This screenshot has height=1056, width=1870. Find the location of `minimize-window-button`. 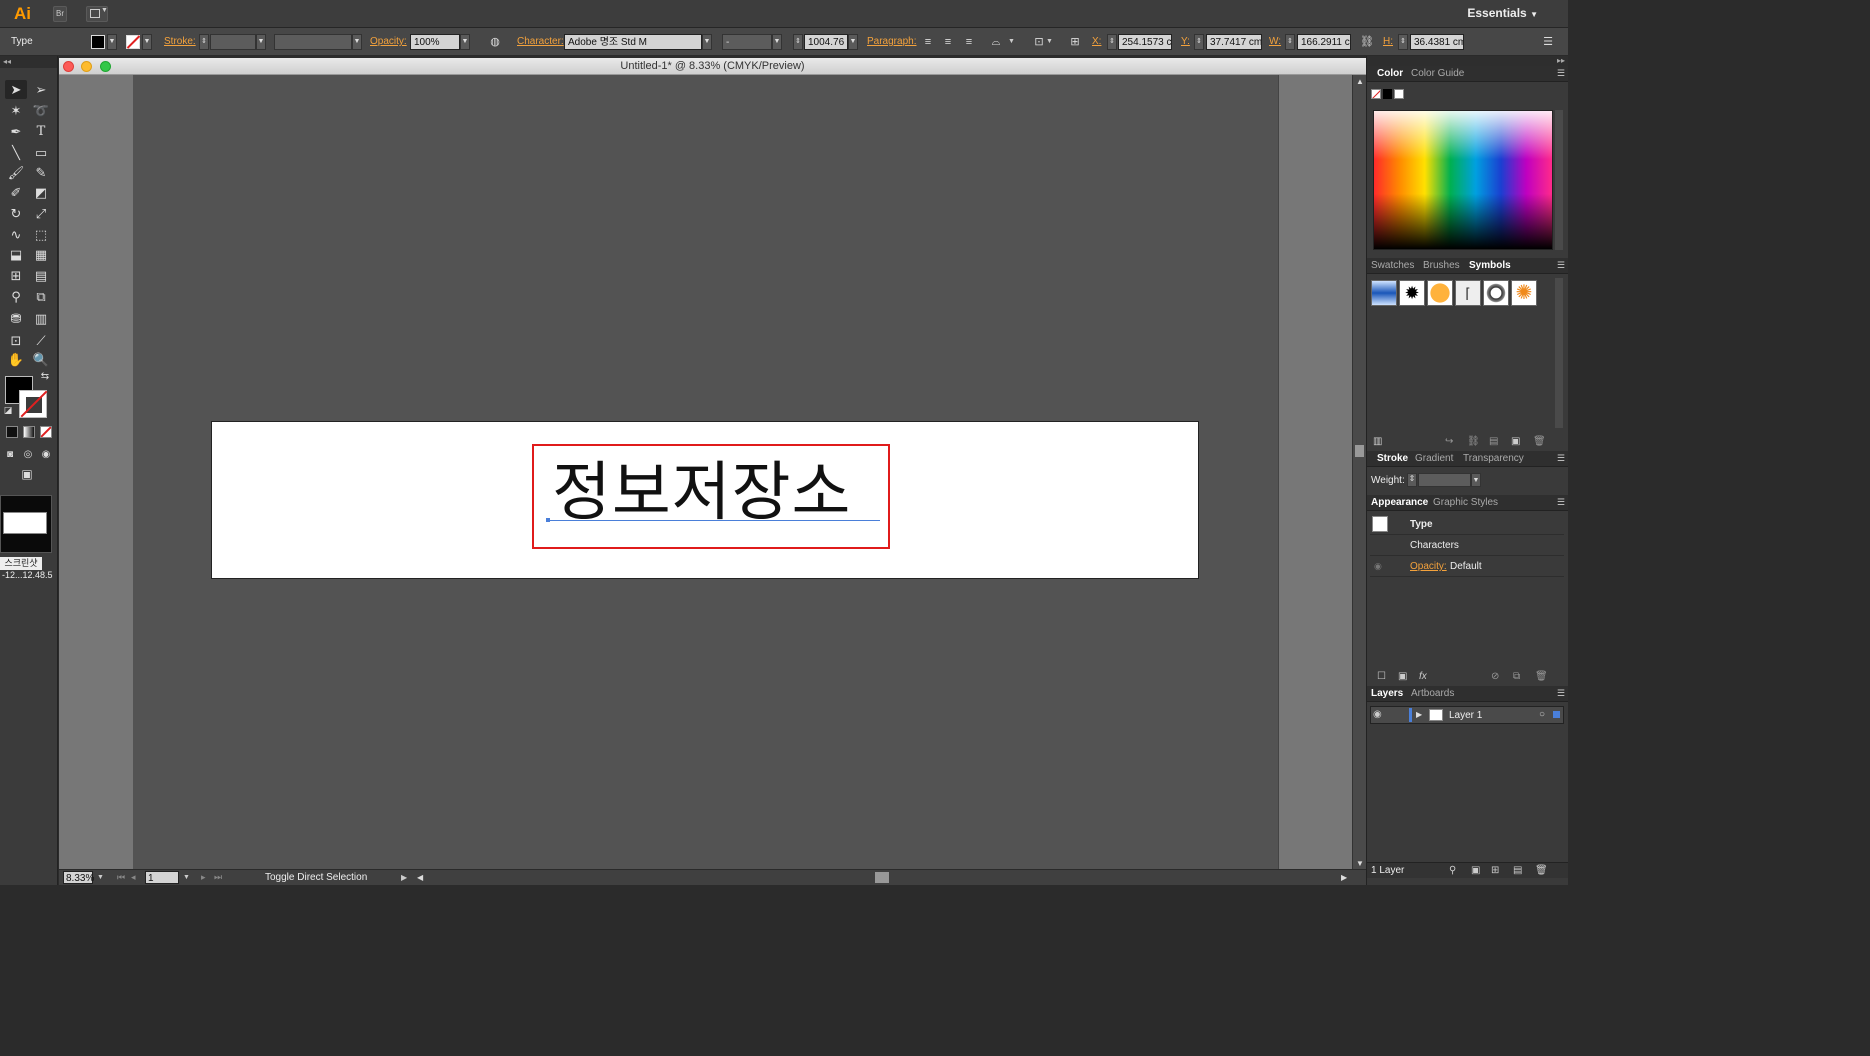

minimize-window-button is located at coordinates (86, 66).